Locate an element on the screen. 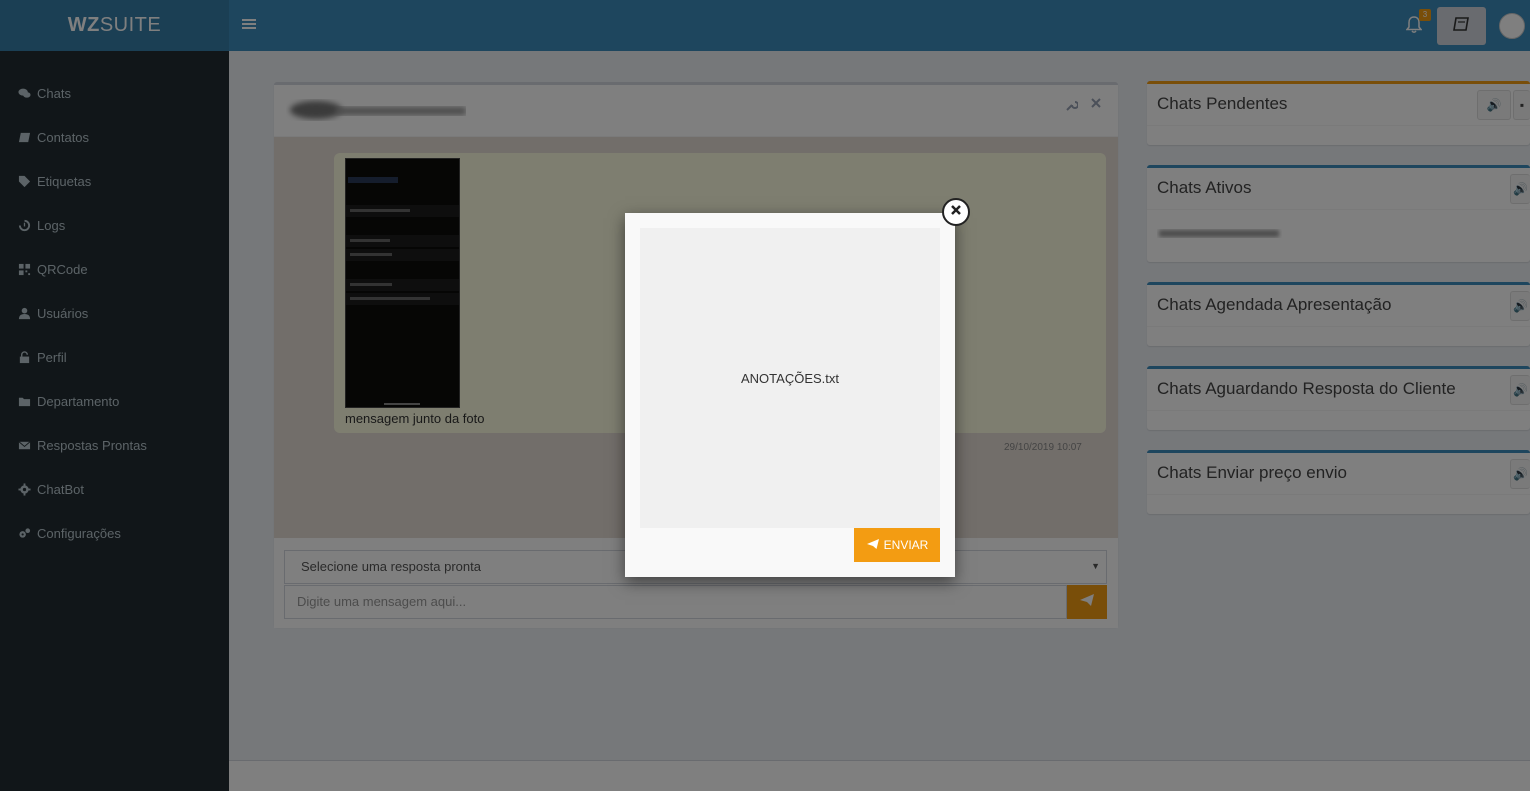  file-upload-modal: ANOTAÇÕES.txt ENVIAR is located at coordinates (790, 395).